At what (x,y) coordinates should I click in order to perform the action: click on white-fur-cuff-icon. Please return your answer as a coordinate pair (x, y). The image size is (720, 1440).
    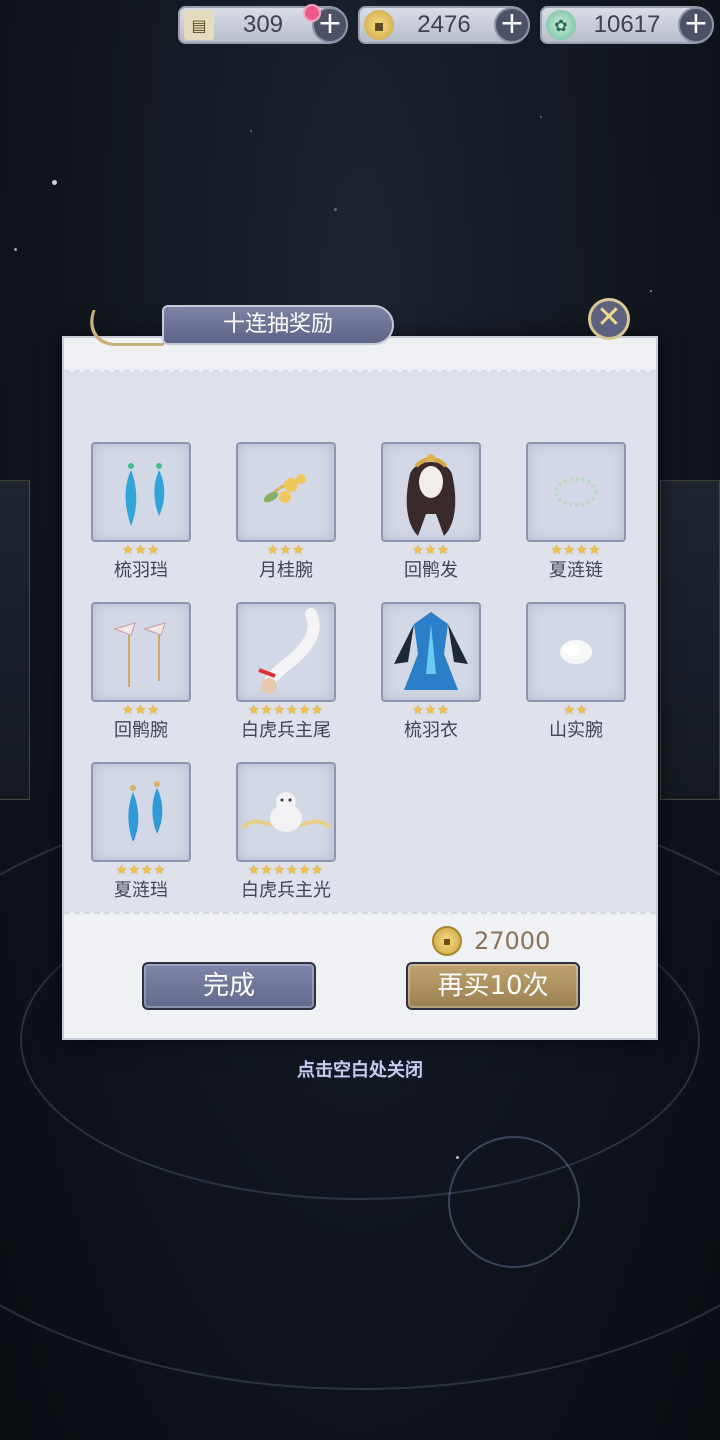
    Looking at the image, I should click on (576, 652).